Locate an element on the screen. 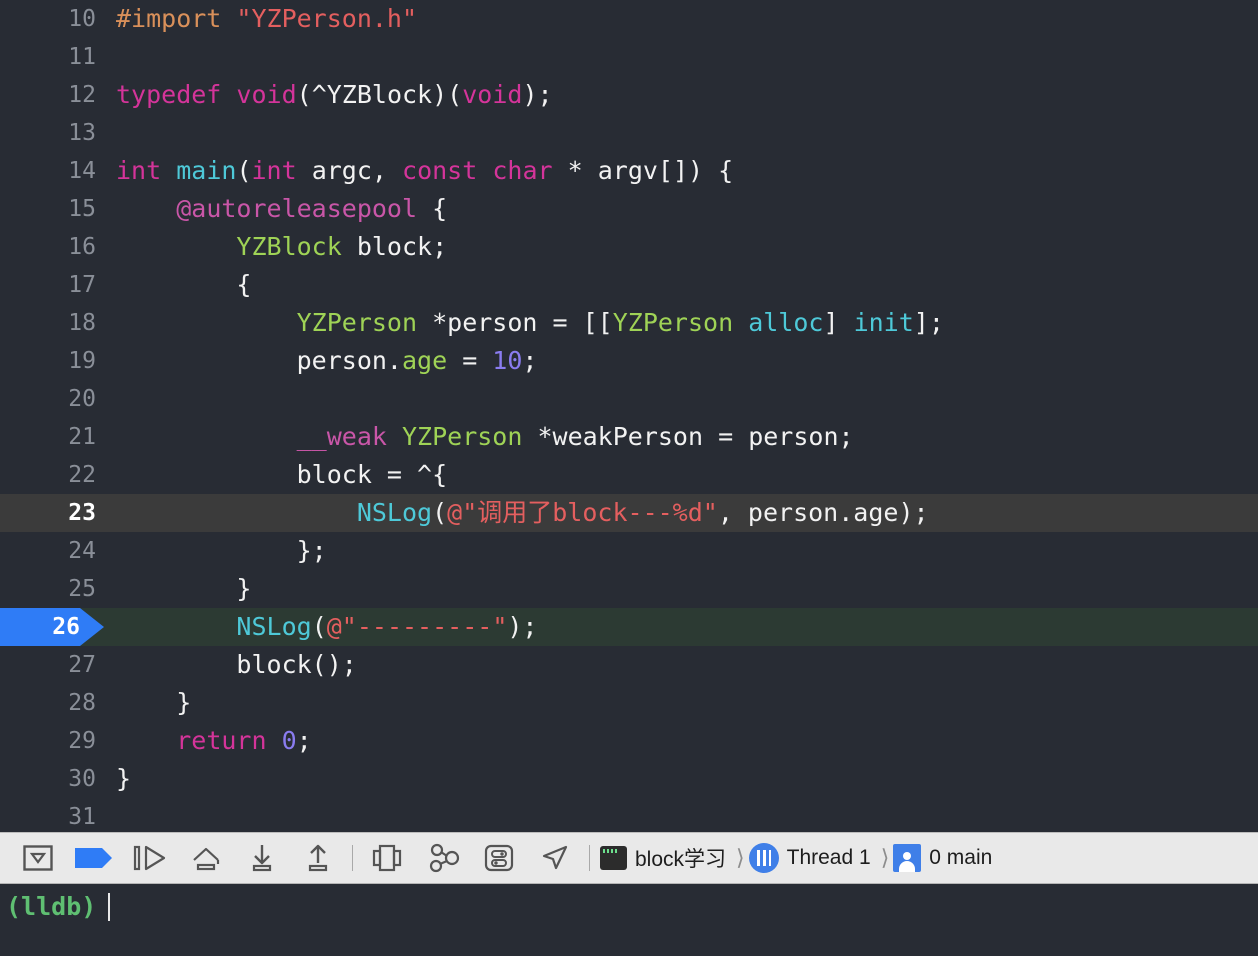 The image size is (1258, 956). debug-breadcrumb: block学习 ⟩ Thread 1 ⟩ 0 main is located at coordinates (799, 858).